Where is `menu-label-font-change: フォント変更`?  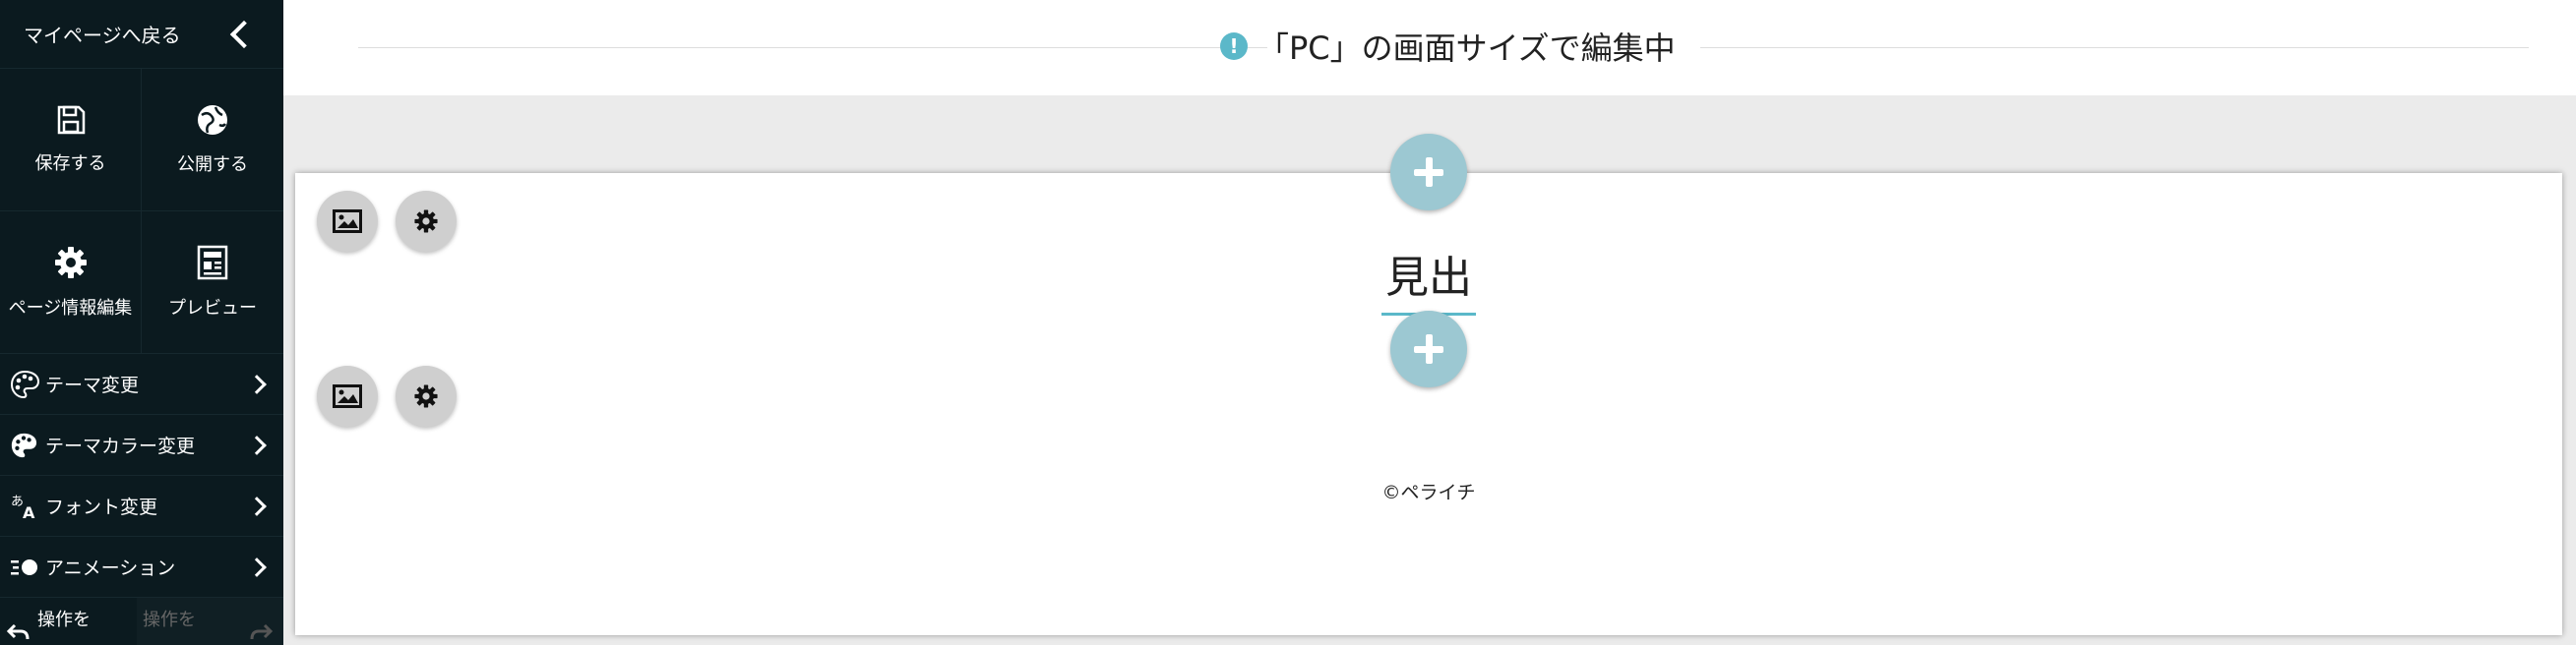 menu-label-font-change: フォント変更 is located at coordinates (101, 507).